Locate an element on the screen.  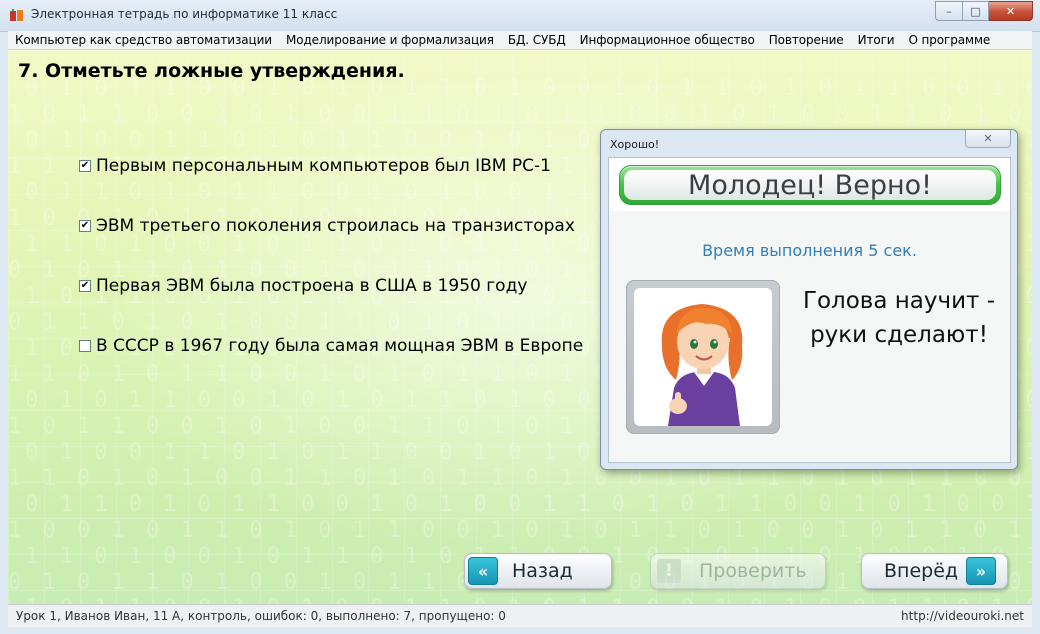
banner-text: Молодец! Верно! is located at coordinates (810, 185).